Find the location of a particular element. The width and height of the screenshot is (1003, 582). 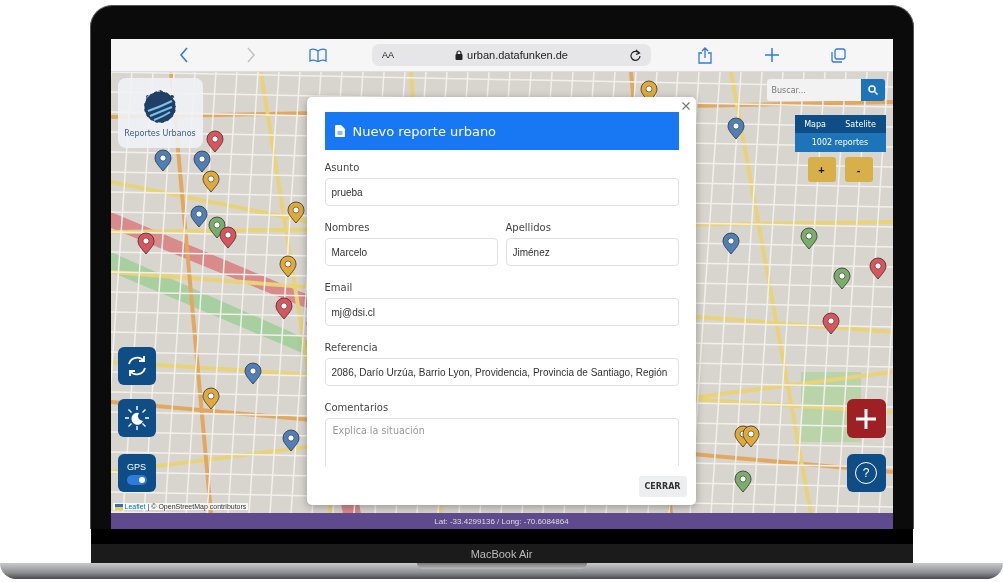

search-button is located at coordinates (872, 90).